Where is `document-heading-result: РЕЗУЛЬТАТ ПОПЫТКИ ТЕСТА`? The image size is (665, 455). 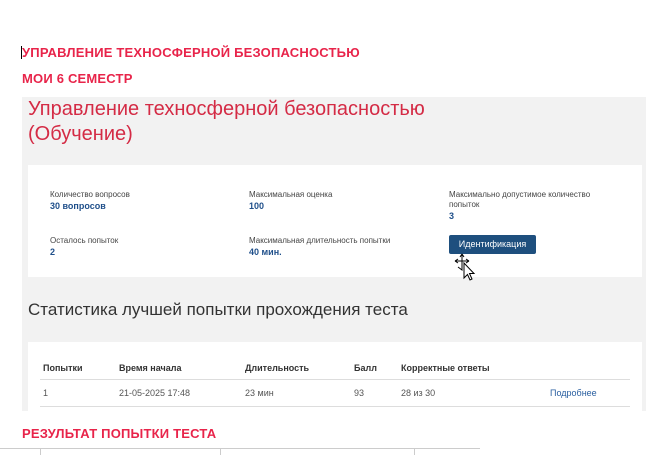 document-heading-result: РЕЗУЛЬТАТ ПОПЫТКИ ТЕСТА is located at coordinates (119, 433).